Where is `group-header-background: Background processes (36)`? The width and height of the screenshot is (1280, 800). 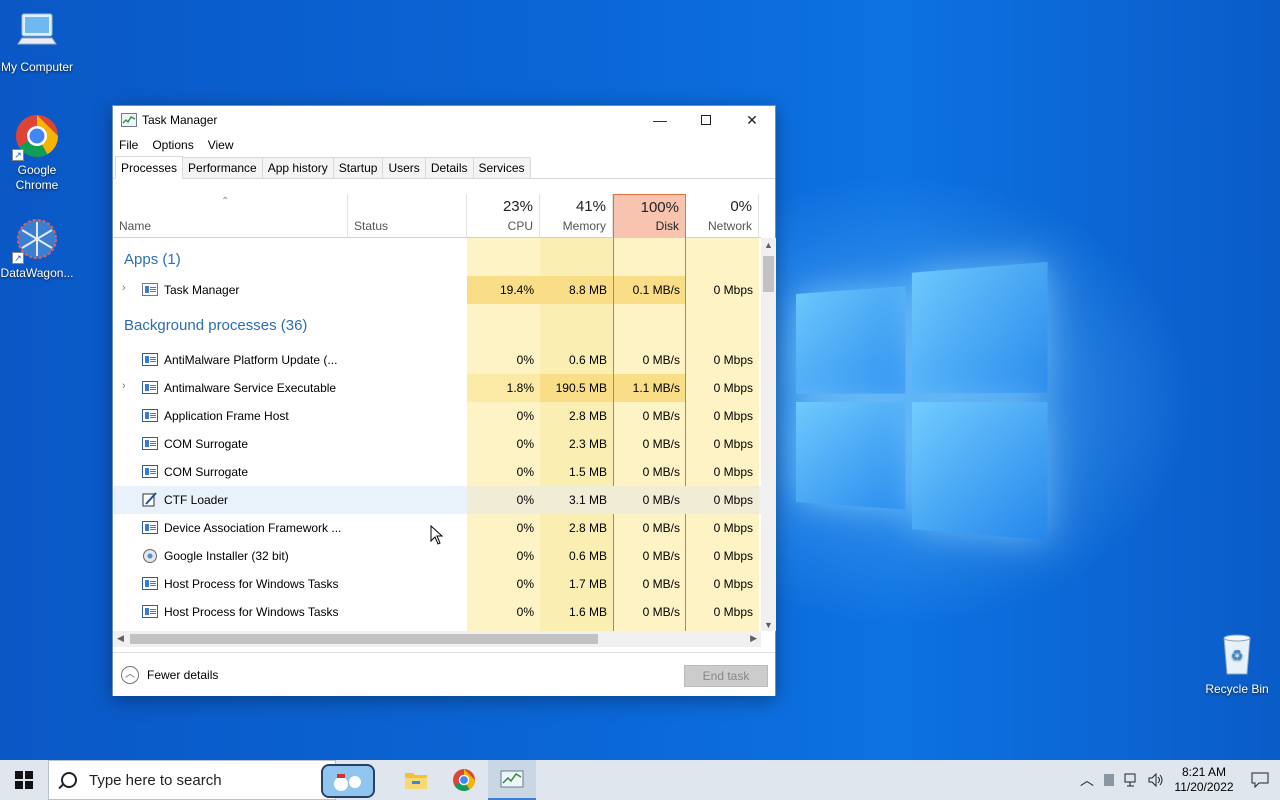 group-header-background: Background processes (36) is located at coordinates (215, 325).